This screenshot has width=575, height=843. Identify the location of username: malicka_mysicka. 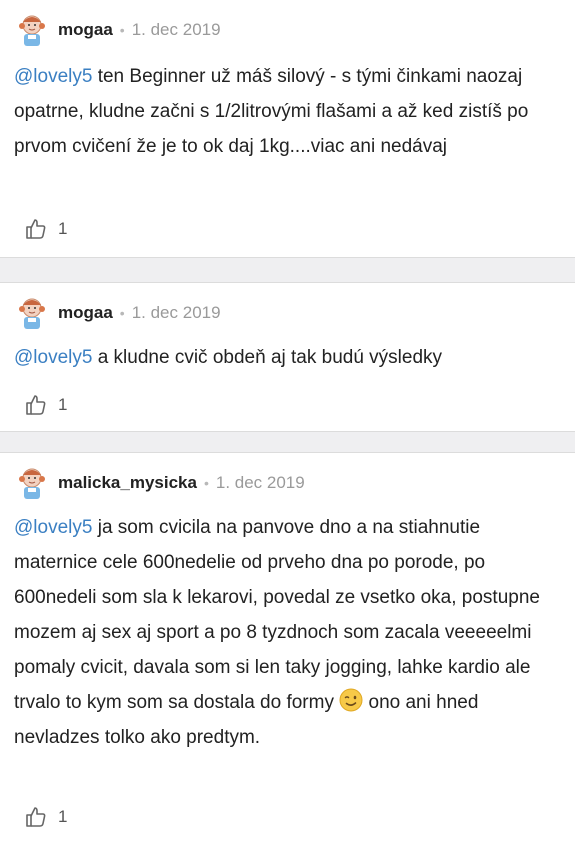
(127, 483).